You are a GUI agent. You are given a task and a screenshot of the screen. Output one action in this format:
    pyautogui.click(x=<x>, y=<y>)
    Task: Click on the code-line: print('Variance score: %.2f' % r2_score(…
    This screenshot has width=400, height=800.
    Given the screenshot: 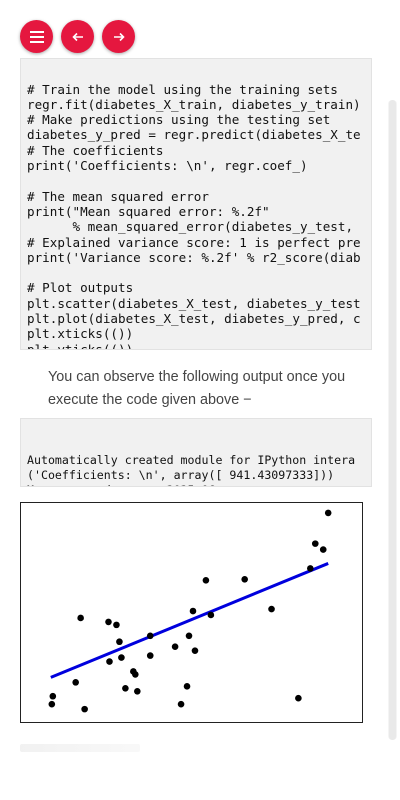 What is the action you would take?
    pyautogui.click(x=194, y=257)
    